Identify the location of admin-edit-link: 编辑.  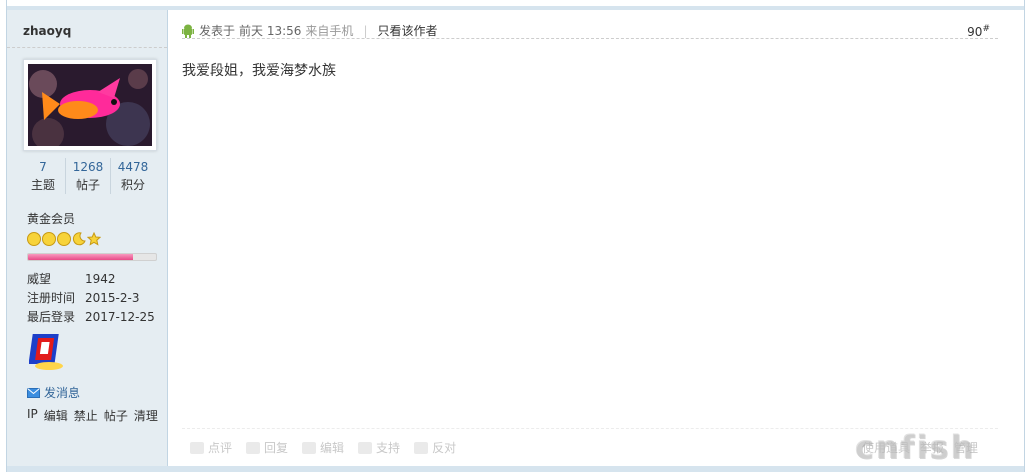
(56, 415).